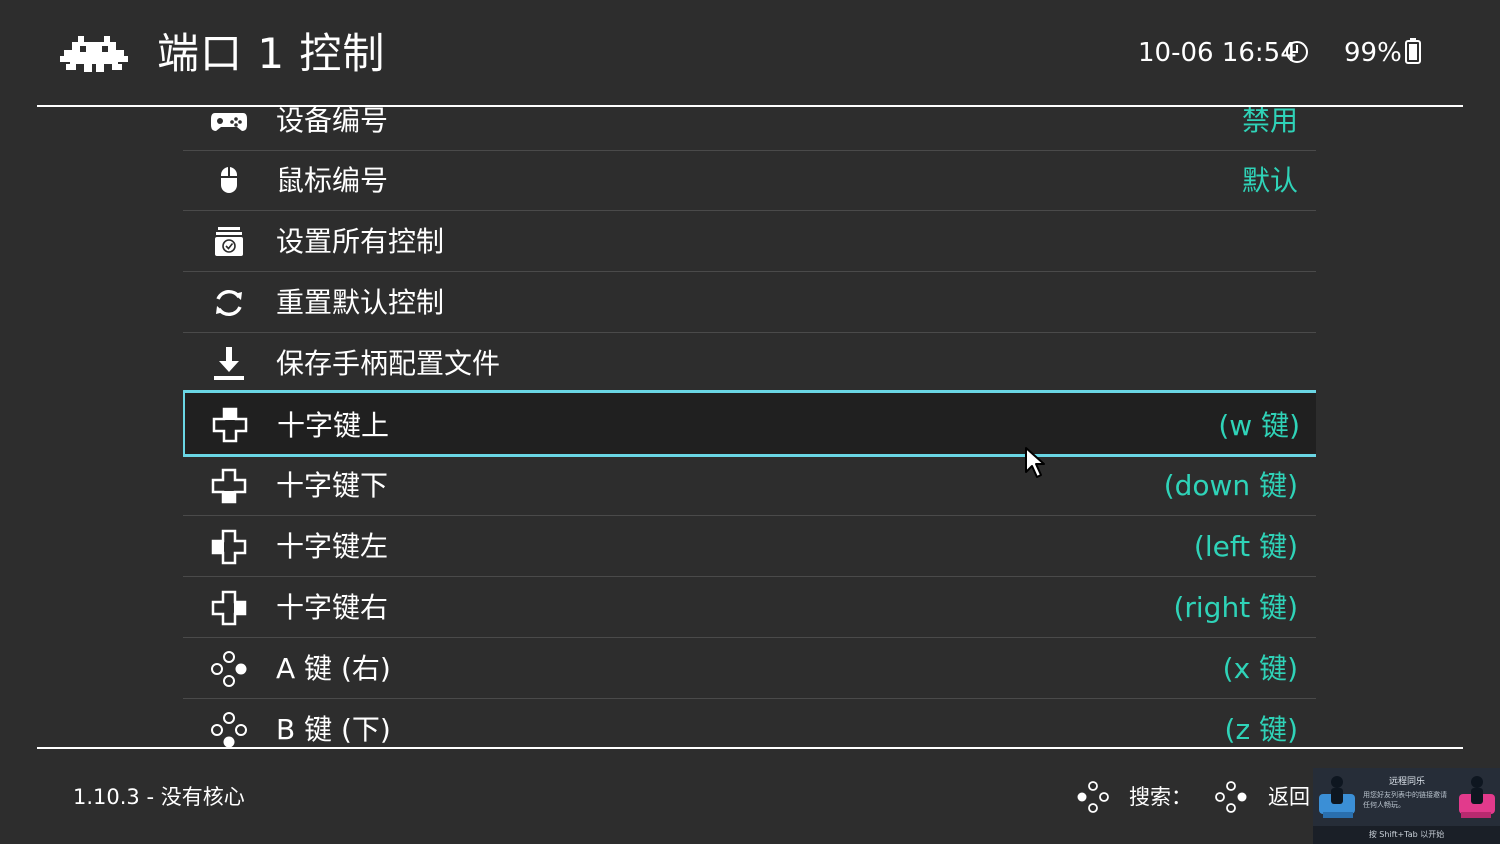 The image size is (1500, 844). I want to click on notification-title: 远程同乐, so click(1406, 782).